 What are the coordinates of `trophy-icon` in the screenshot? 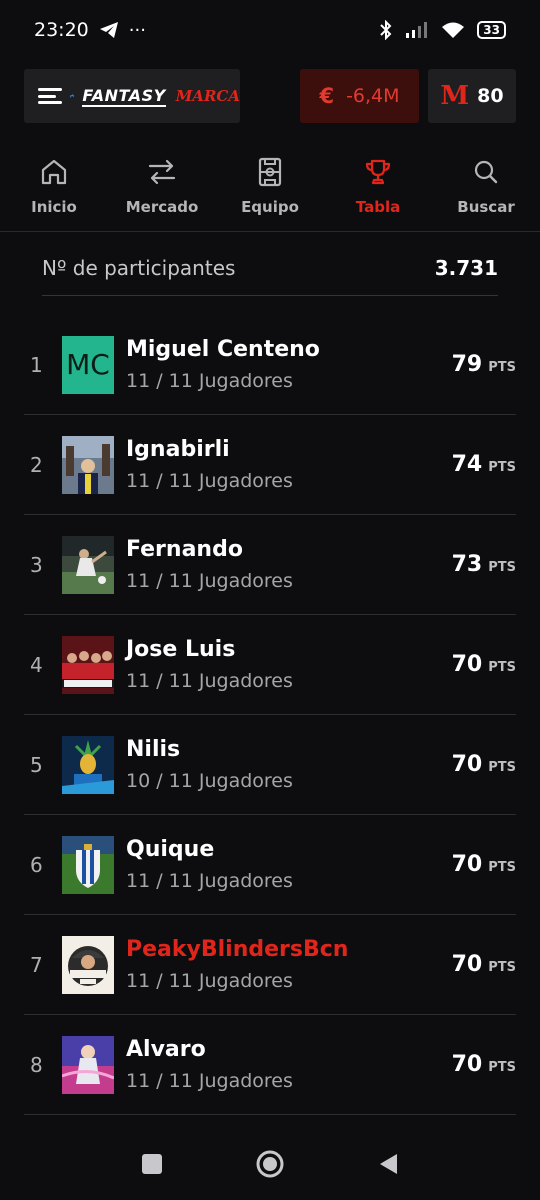 It's located at (378, 172).